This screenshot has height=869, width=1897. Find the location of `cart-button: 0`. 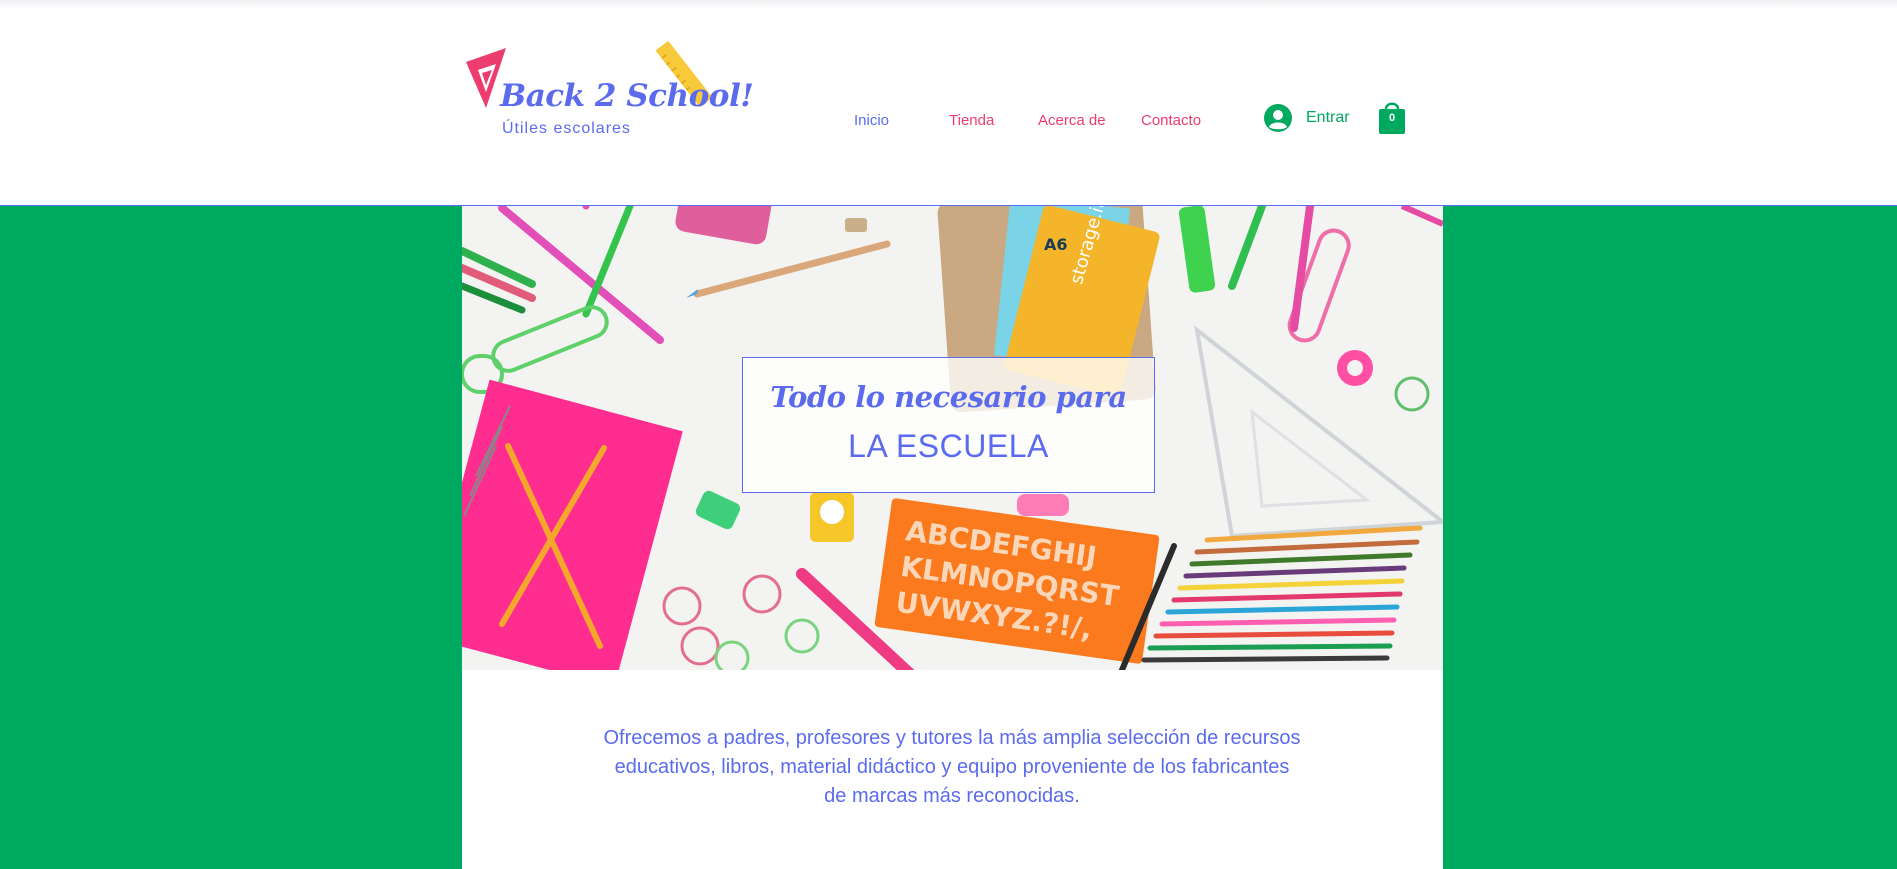

cart-button: 0 is located at coordinates (1392, 117).